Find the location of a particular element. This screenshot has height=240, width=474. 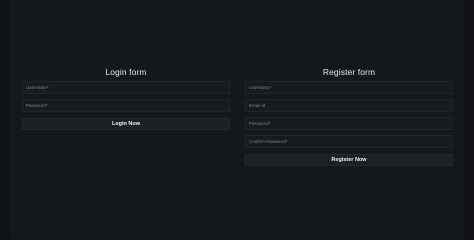

login-username-input is located at coordinates (126, 87).